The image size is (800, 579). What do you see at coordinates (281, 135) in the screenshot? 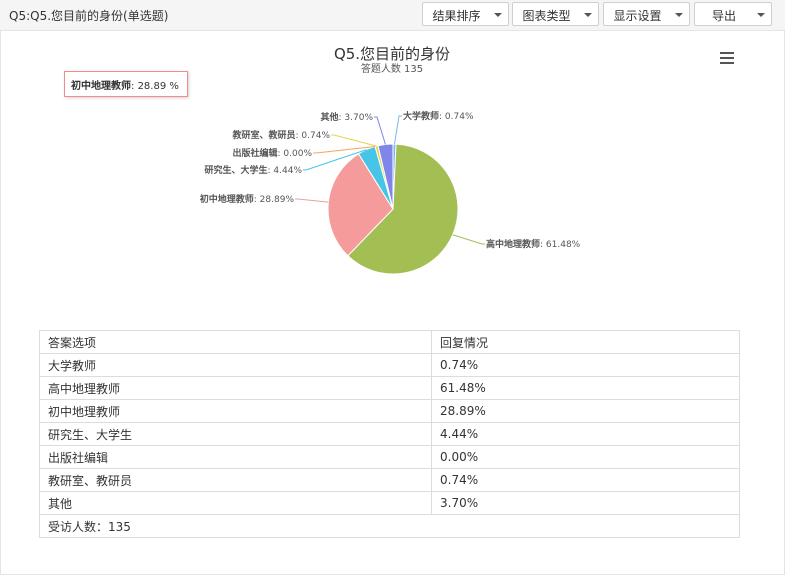
I see `slice-data-label: 教研室、教研员: 0.74%` at bounding box center [281, 135].